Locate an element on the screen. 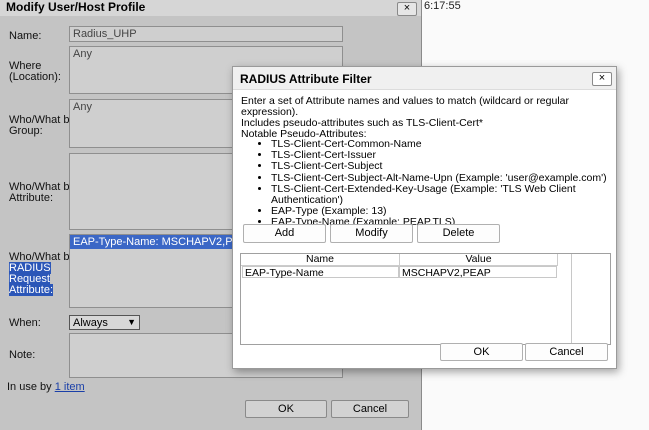 The width and height of the screenshot is (649, 430). table-row: EAP-Type-Name MSCHAPV2,PEAP is located at coordinates (399, 272).